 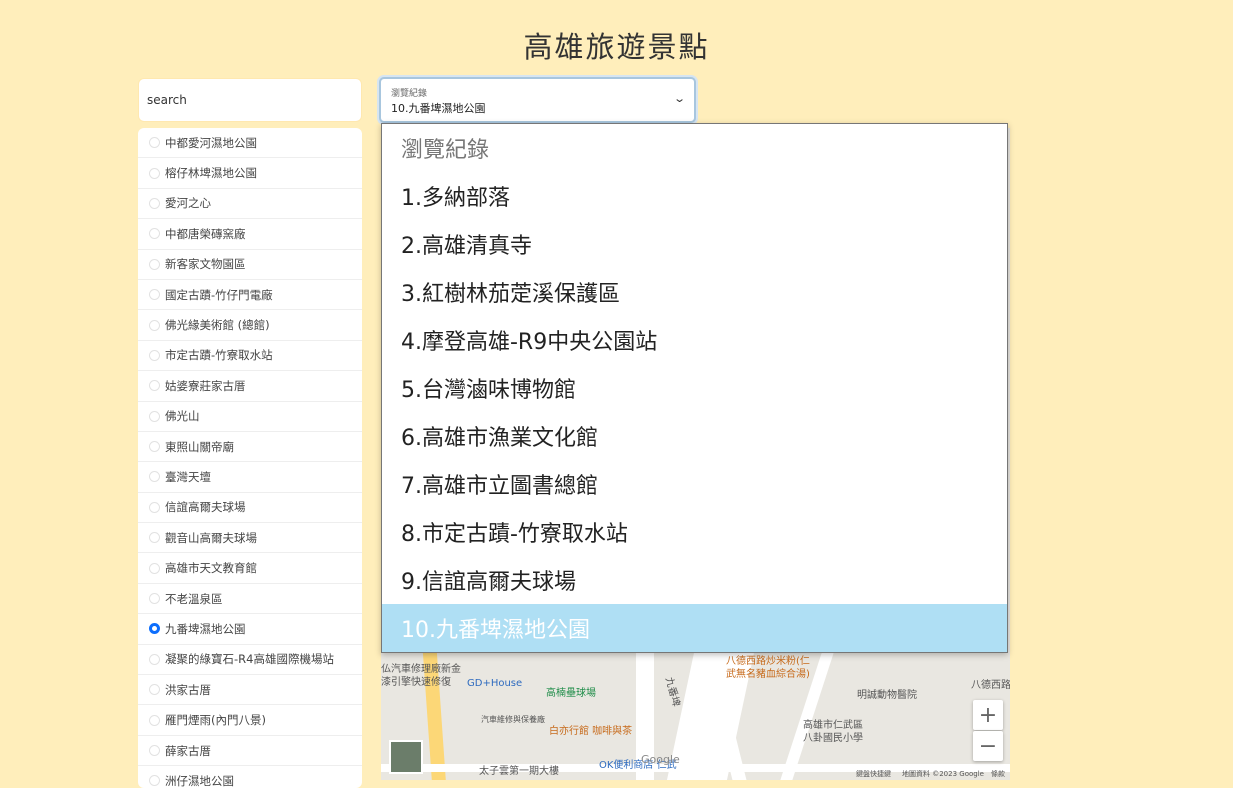 I want to click on list-item: 雁門煙雨(內門八景), so click(x=250, y=720).